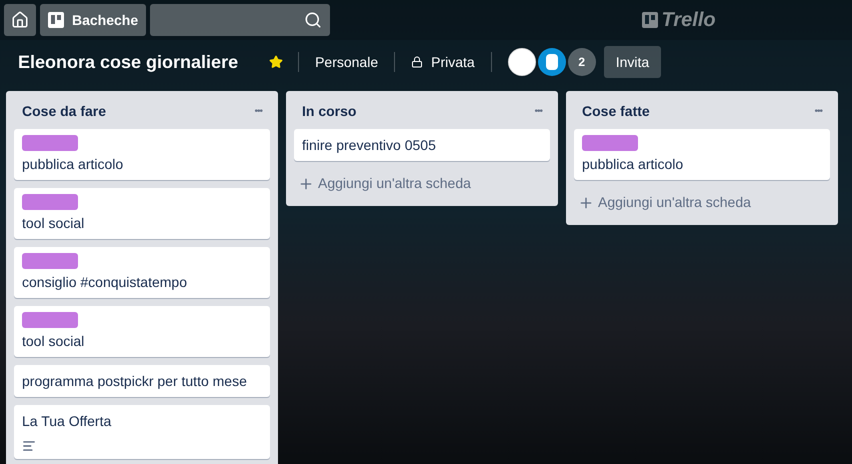 The image size is (852, 464). I want to click on card-title: consiglio #conquistatempo, so click(105, 282).